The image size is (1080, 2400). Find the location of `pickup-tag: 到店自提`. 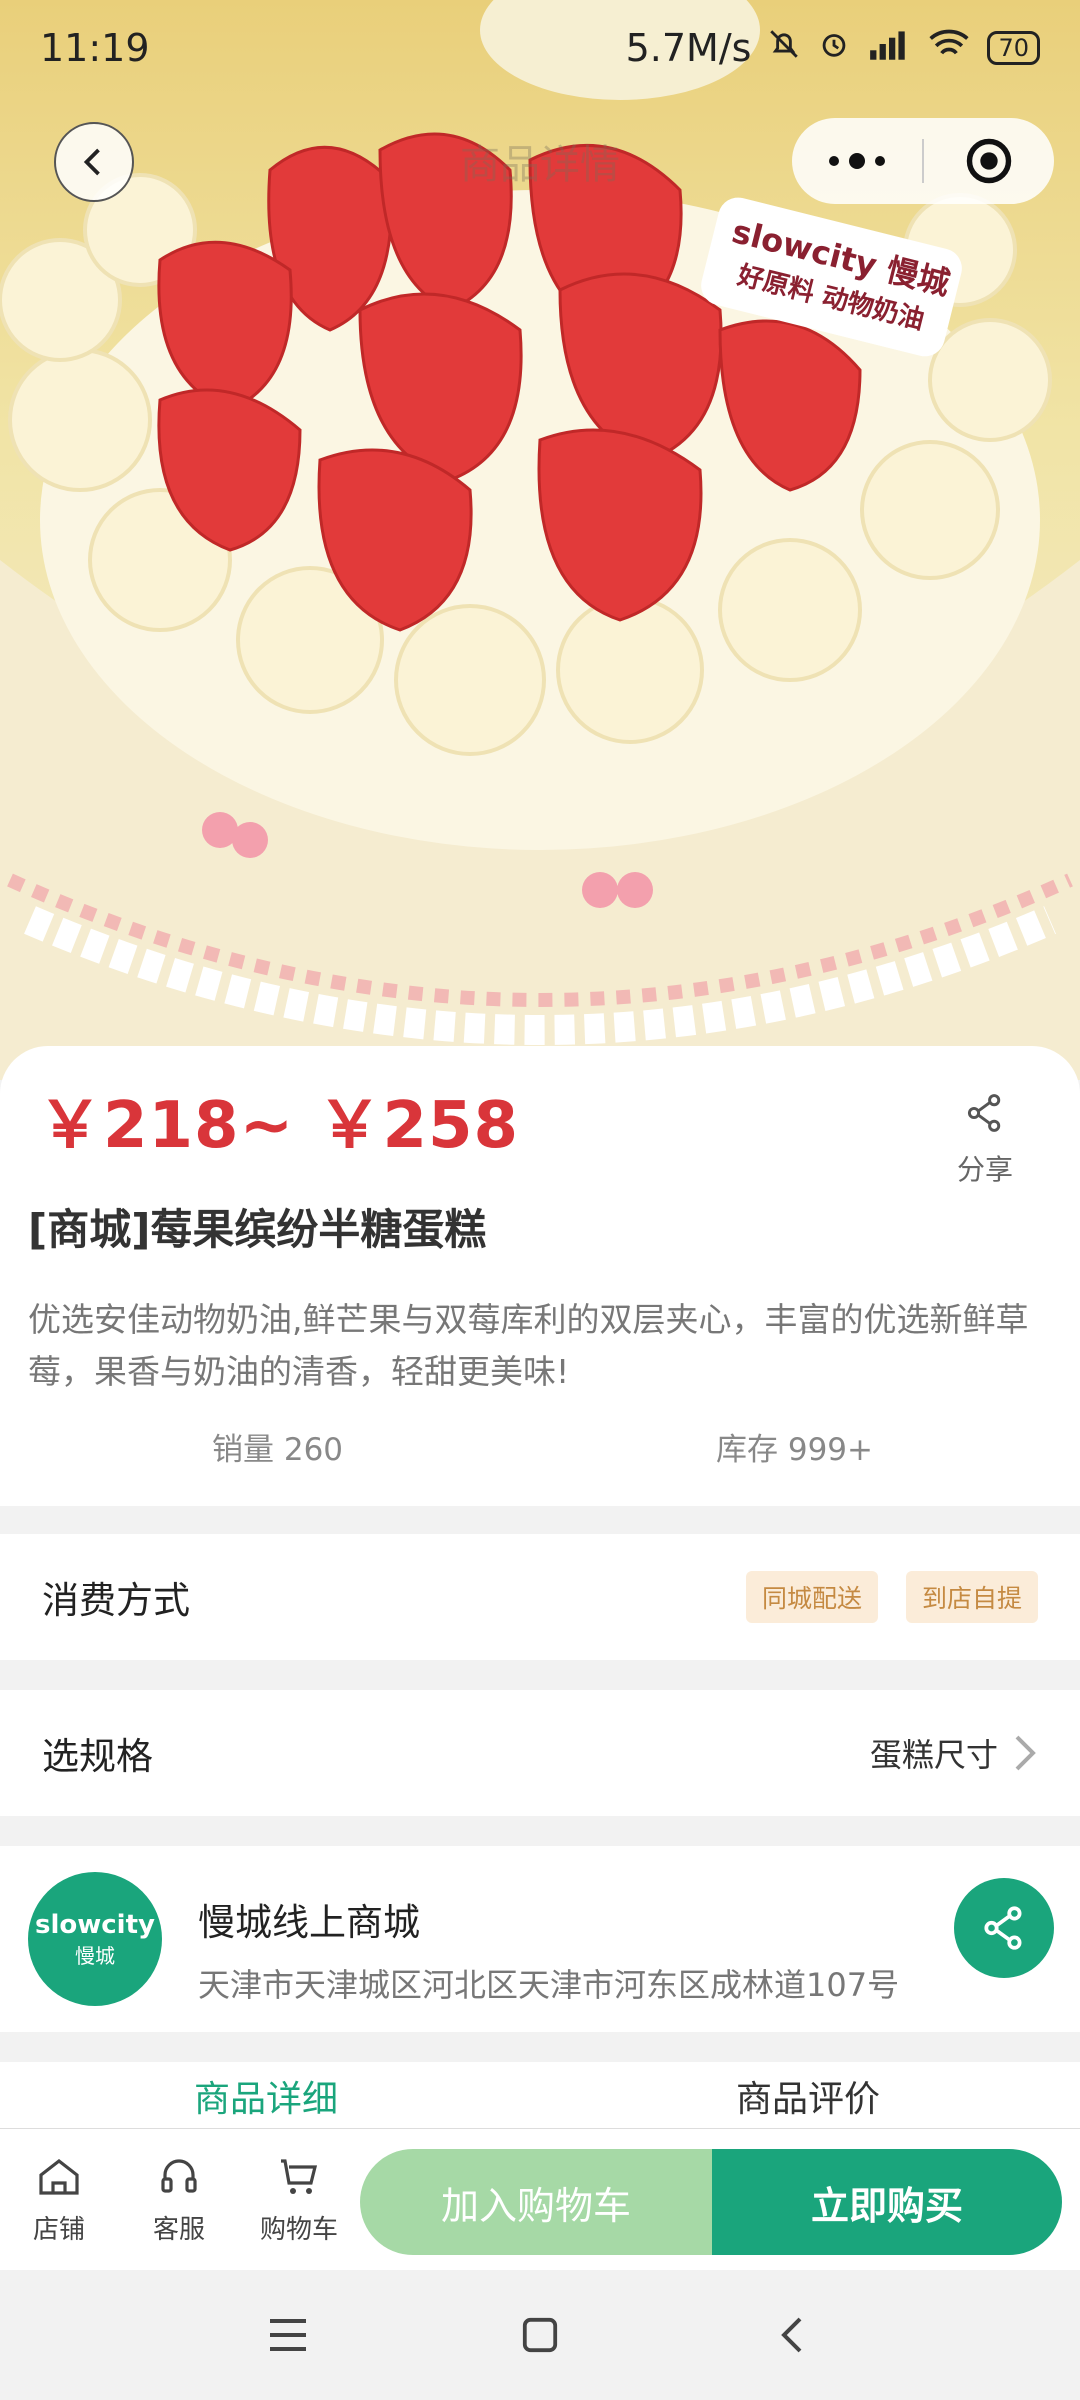

pickup-tag: 到店自提 is located at coordinates (971, 1597).